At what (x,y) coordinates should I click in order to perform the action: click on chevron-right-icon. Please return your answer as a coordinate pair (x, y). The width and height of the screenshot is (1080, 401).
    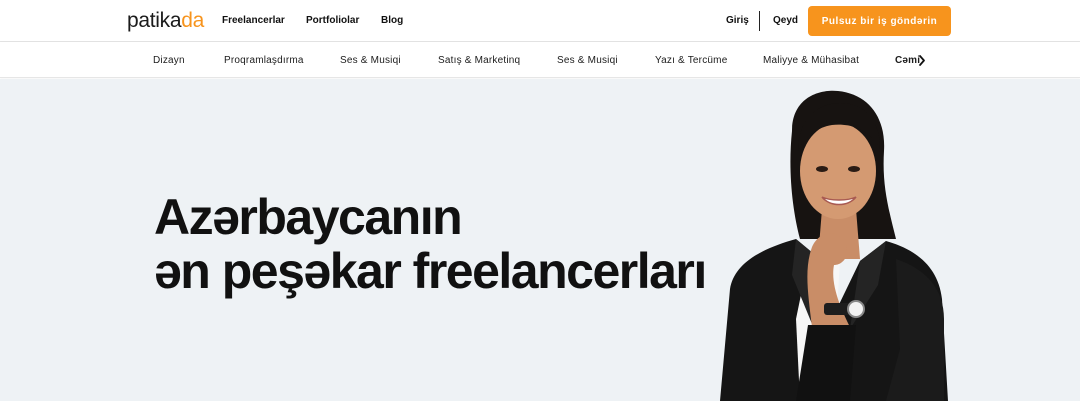
    Looking at the image, I should click on (922, 60).